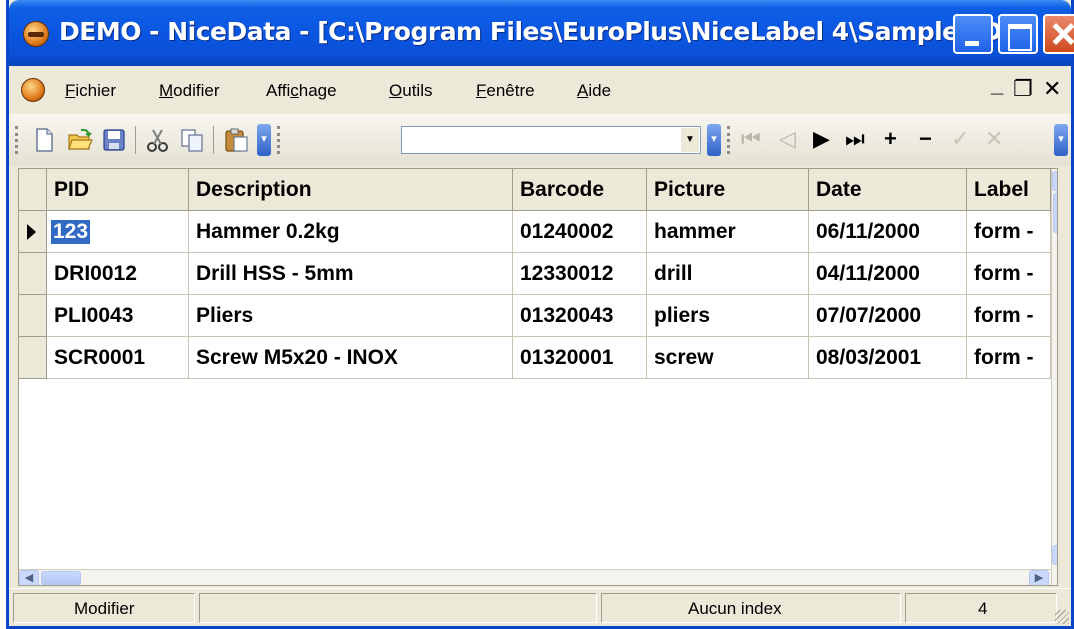 The height and width of the screenshot is (629, 1074). Describe the element at coordinates (33, 190) in the screenshot. I see `grid-corner` at that location.